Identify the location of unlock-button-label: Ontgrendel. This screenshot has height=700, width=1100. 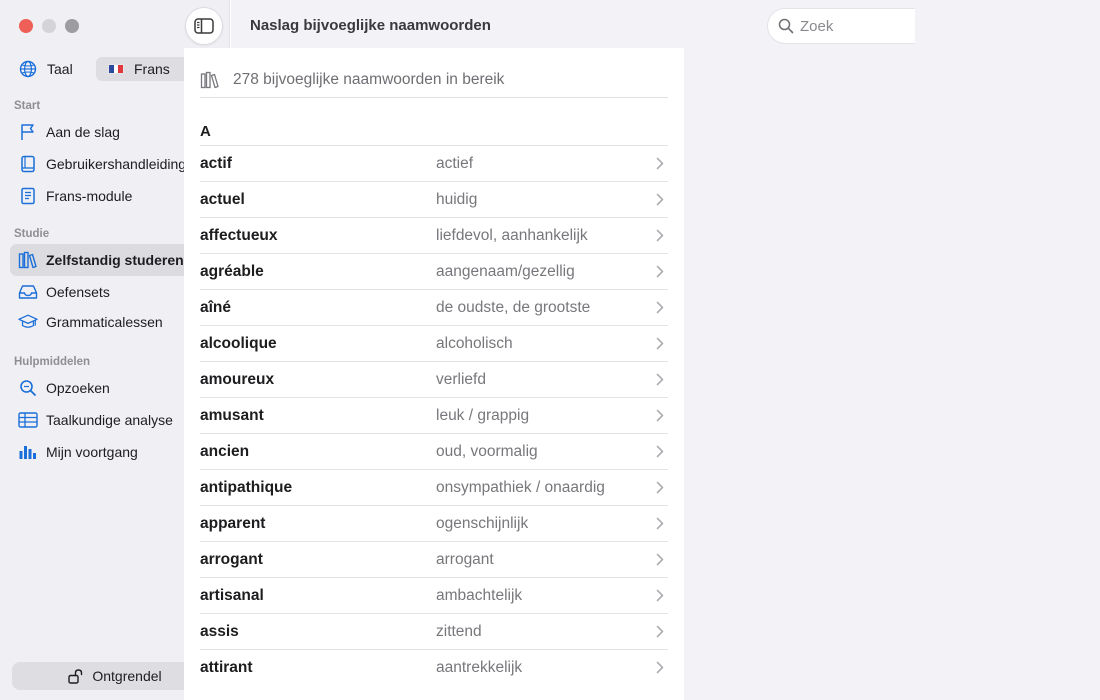
(127, 676).